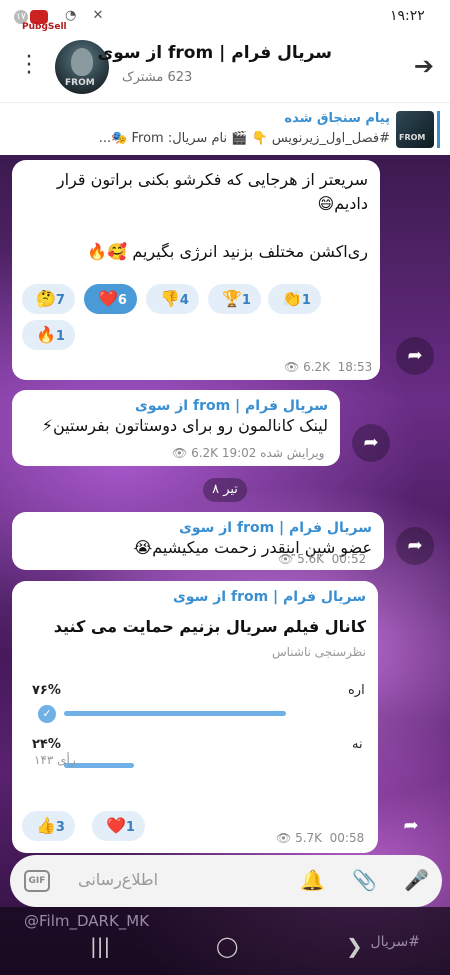 This screenshot has height=975, width=450. I want to click on message-meta: 👁 6.2K 18:53, so click(328, 367).